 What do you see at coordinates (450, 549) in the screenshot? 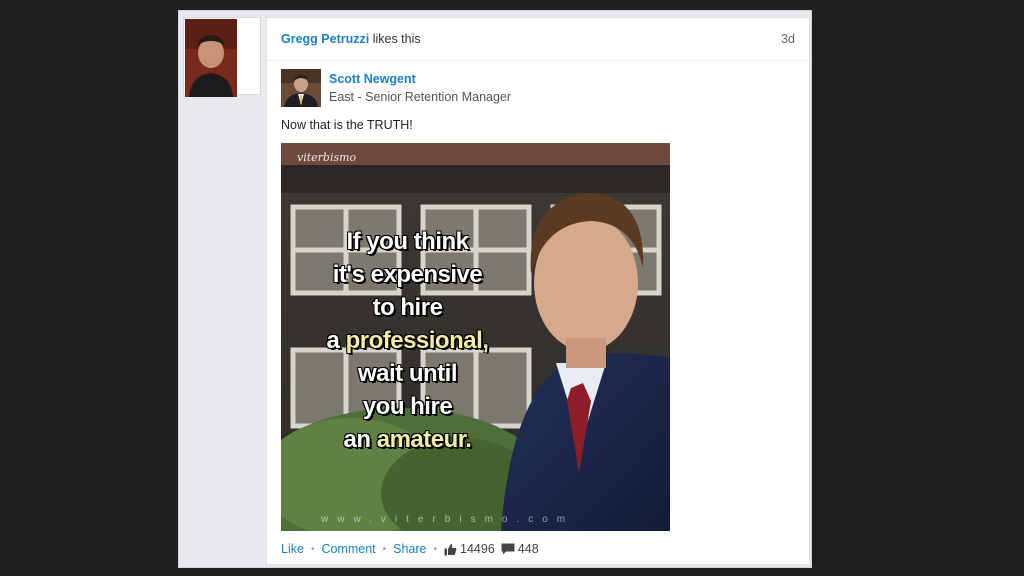
I see `thumbs-up-icon` at bounding box center [450, 549].